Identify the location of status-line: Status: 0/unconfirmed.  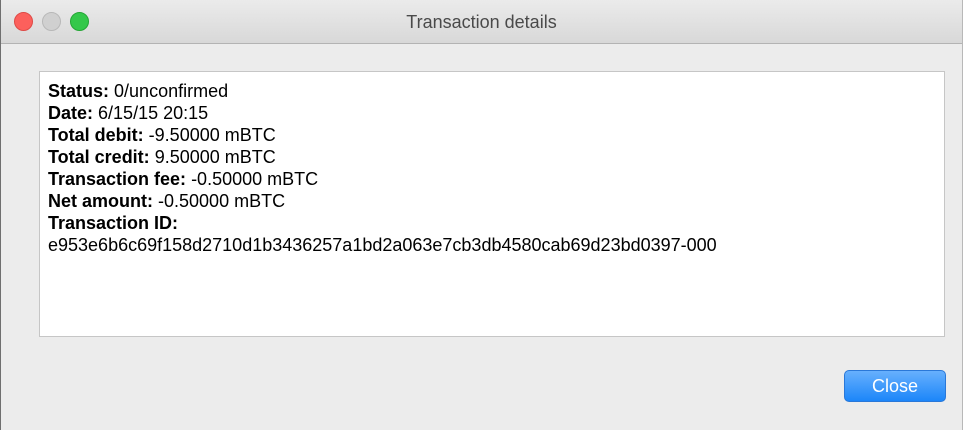
(496, 91).